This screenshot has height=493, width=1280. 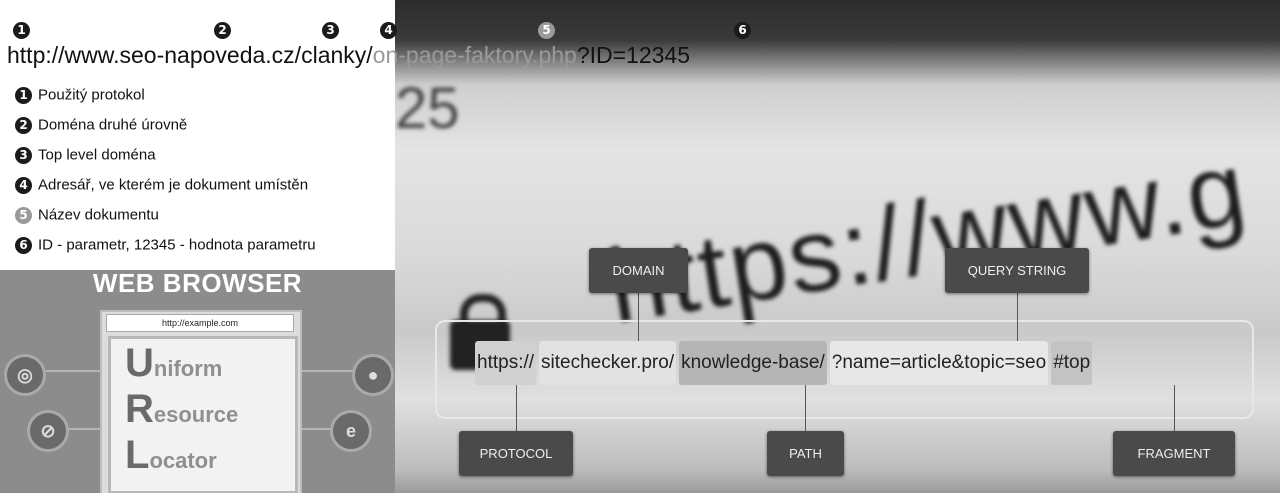 What do you see at coordinates (192, 55) in the screenshot?
I see `url-domain: seo-napoveda` at bounding box center [192, 55].